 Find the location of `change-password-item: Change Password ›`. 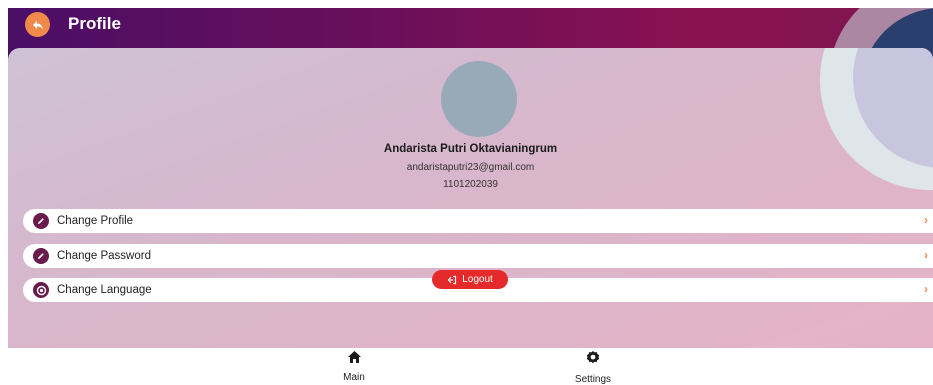

change-password-item: Change Password › is located at coordinates (478, 256).